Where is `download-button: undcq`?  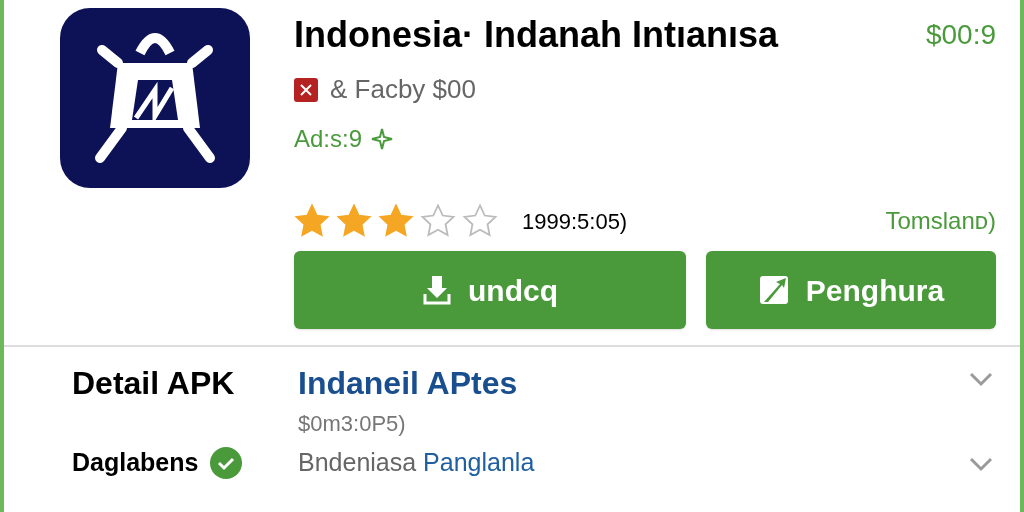 download-button: undcq is located at coordinates (490, 290).